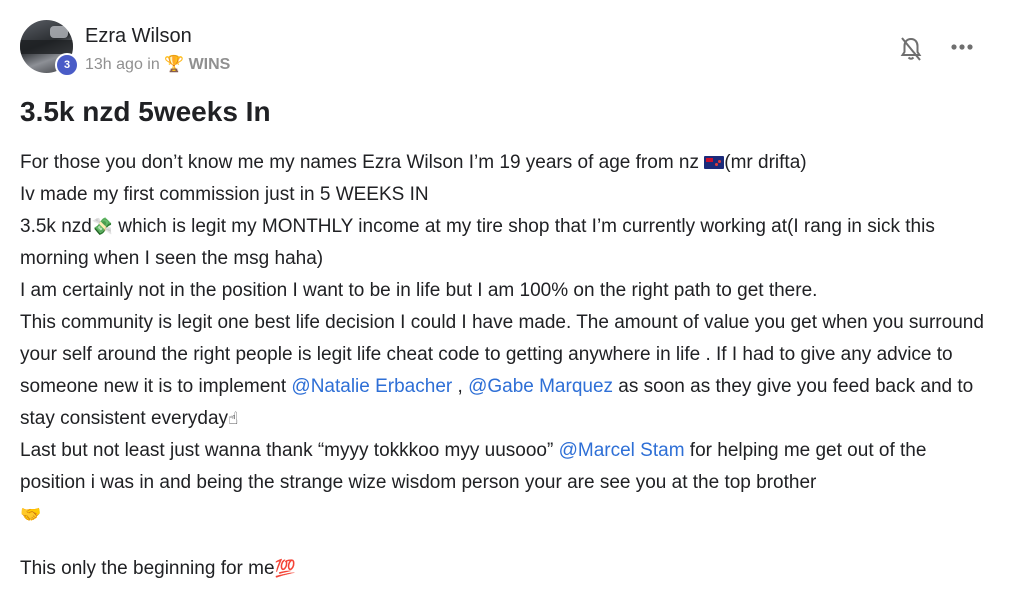  What do you see at coordinates (174, 64) in the screenshot?
I see `trophy-icon: 🏆` at bounding box center [174, 64].